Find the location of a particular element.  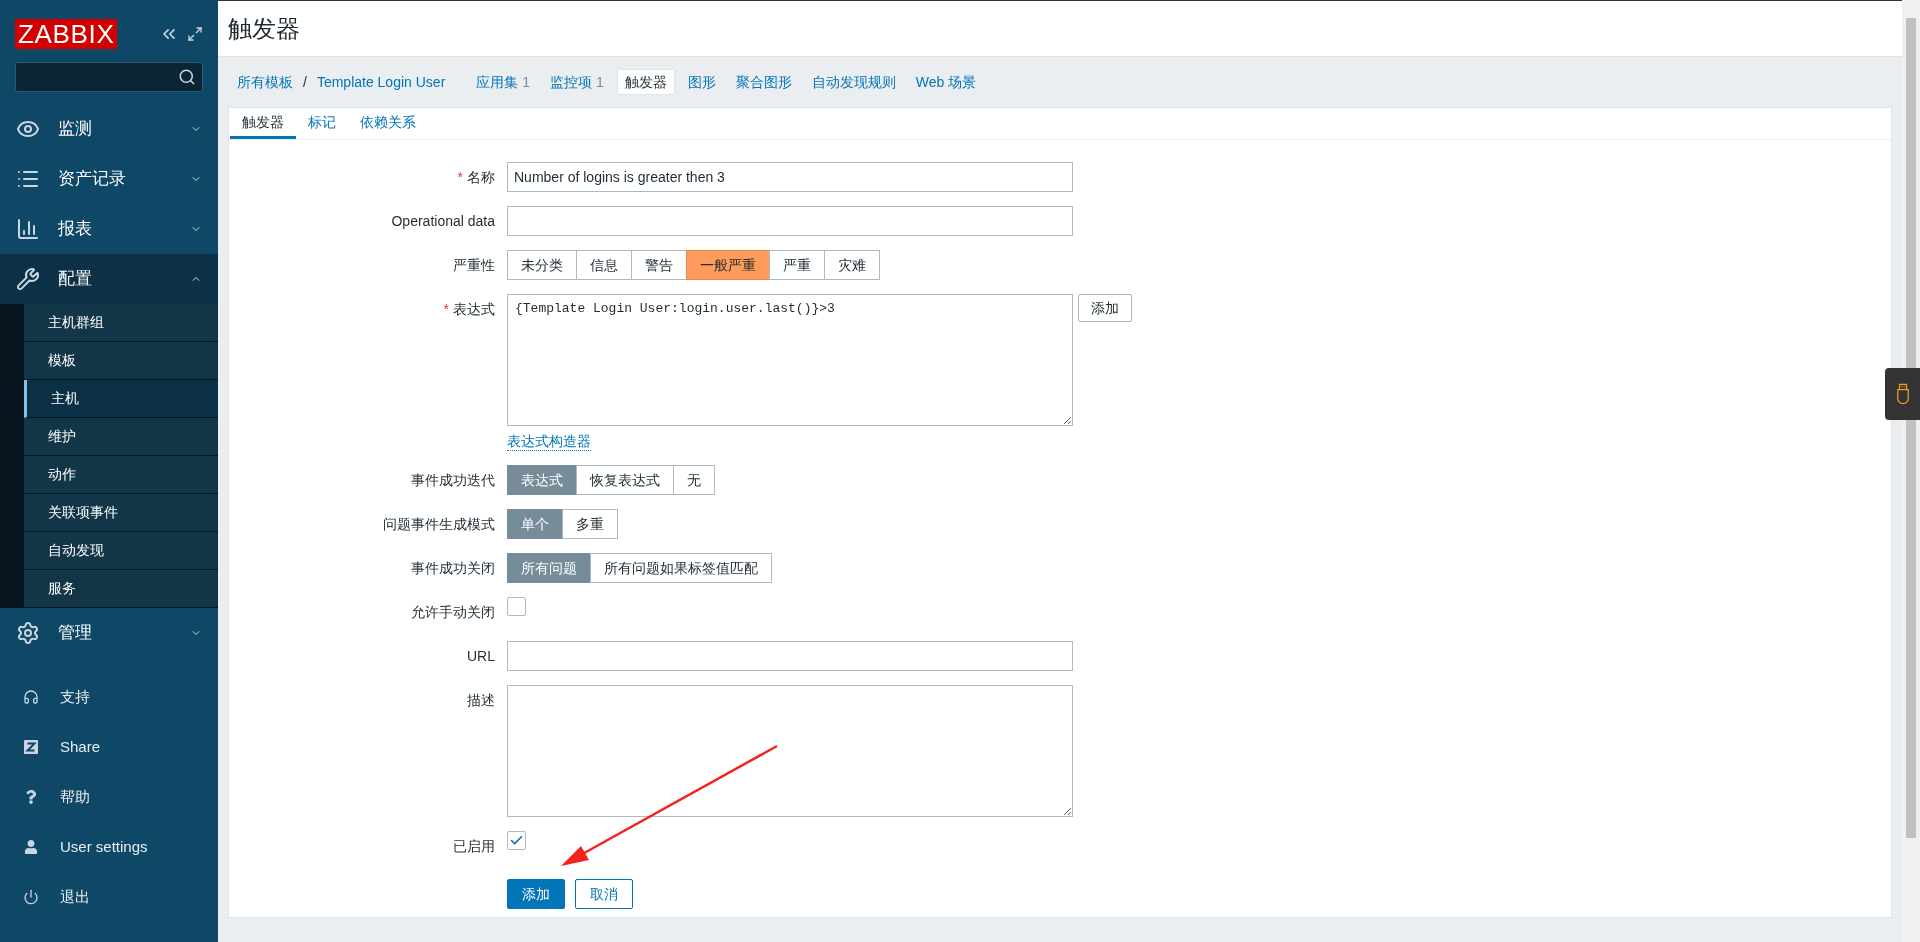

segment-option: 警告 is located at coordinates (659, 265).